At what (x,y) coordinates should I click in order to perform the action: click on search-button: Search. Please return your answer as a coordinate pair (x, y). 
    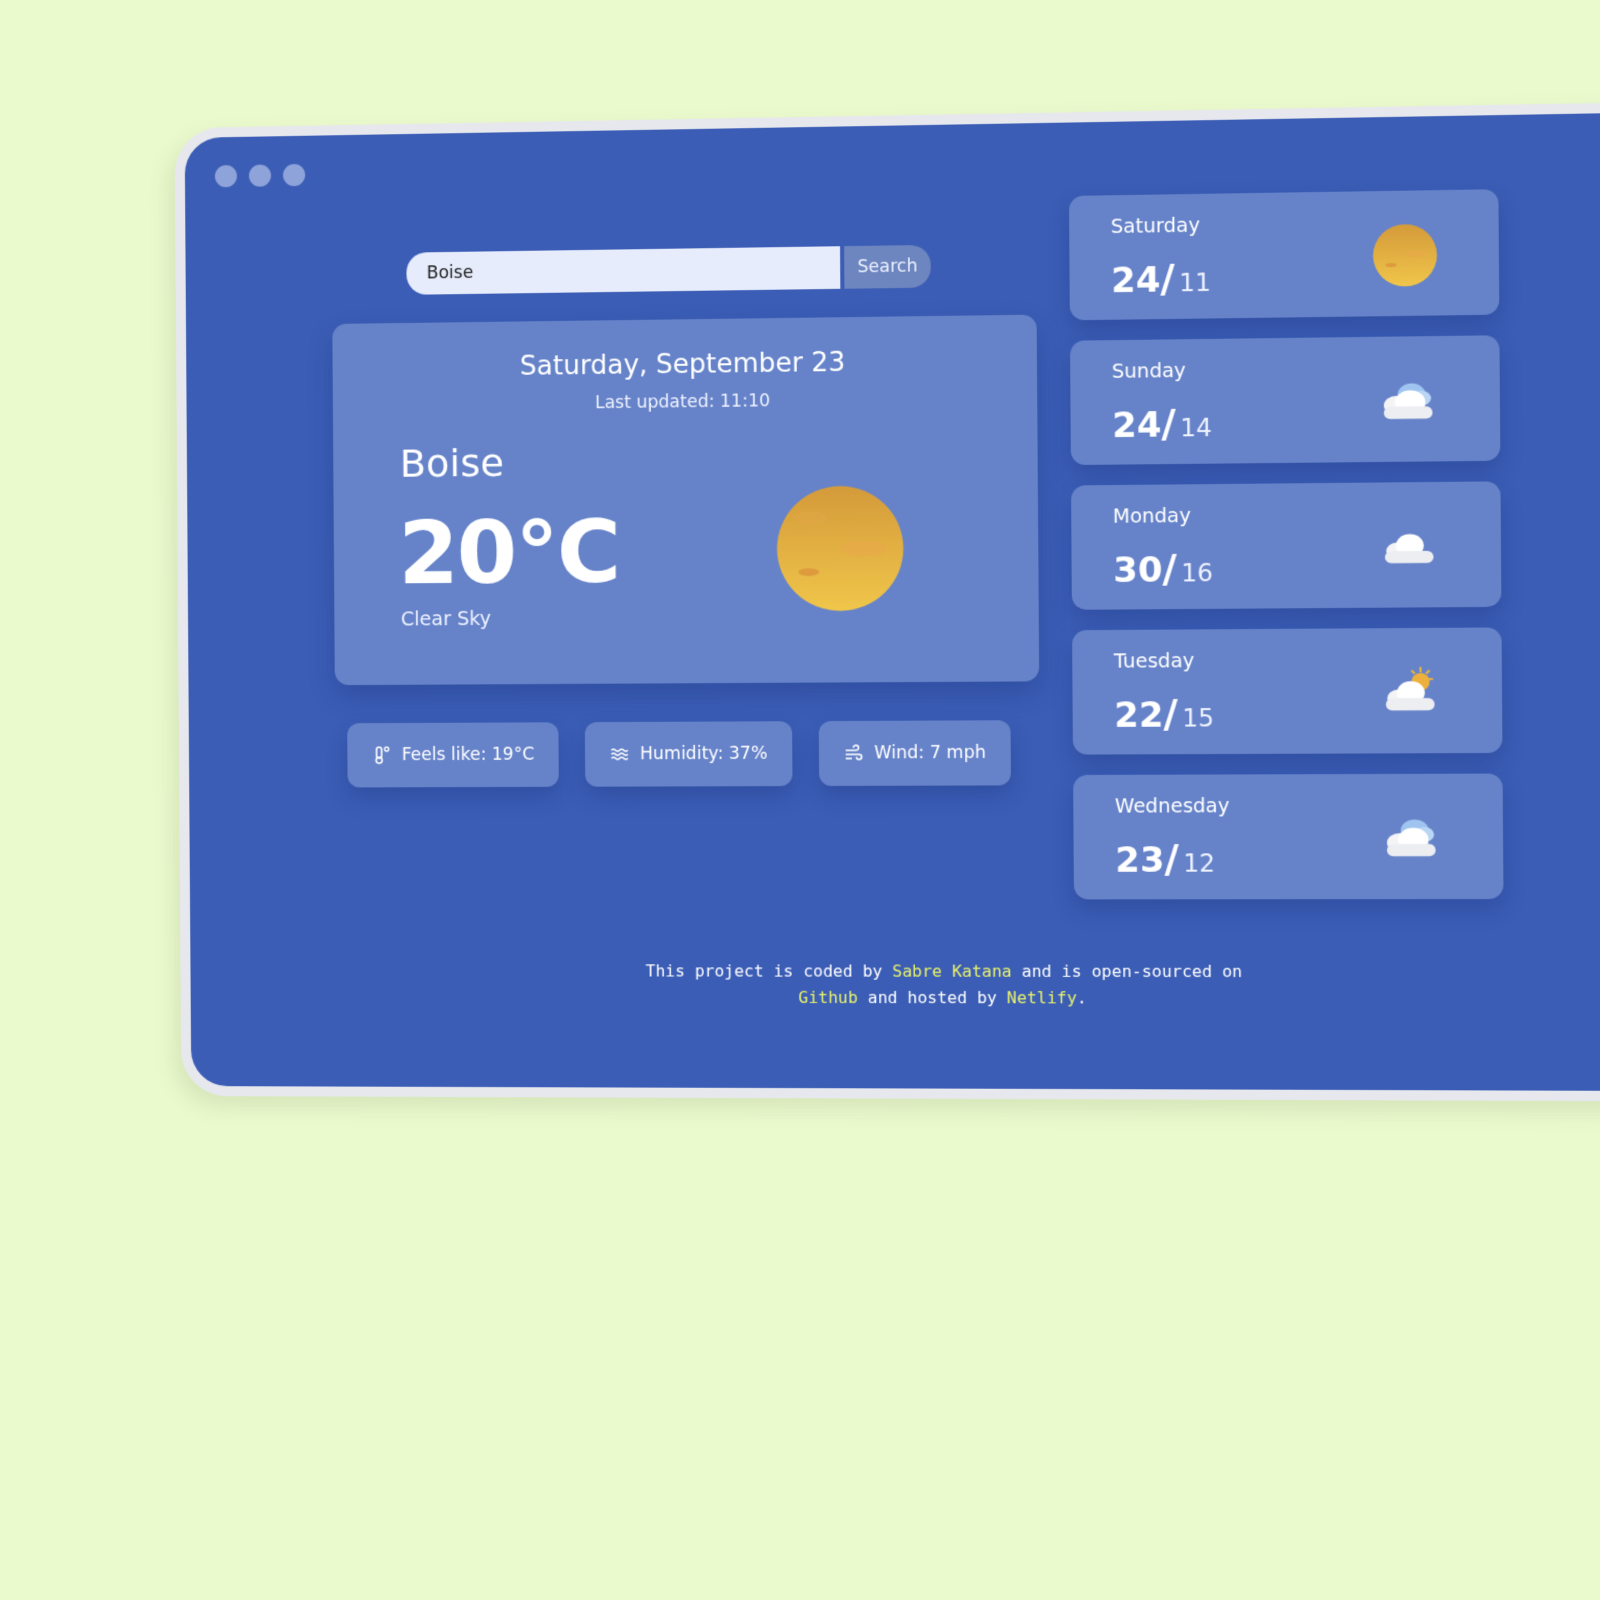
    Looking at the image, I should click on (887, 266).